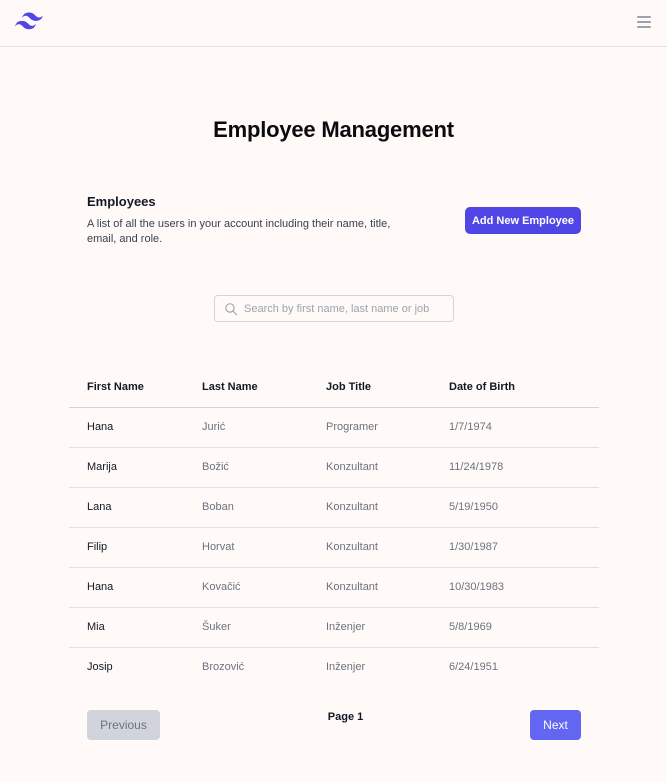 Image resolution: width=667 pixels, height=782 pixels. What do you see at coordinates (264, 427) in the screenshot?
I see `cell-last-name: Jurić` at bounding box center [264, 427].